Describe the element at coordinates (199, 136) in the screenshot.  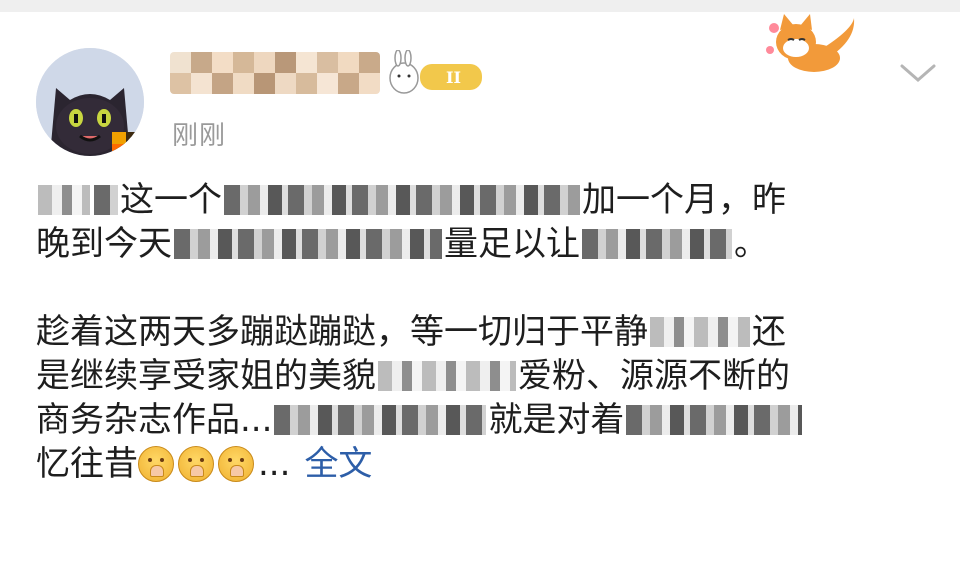
I see `post-time: 刚刚` at that location.